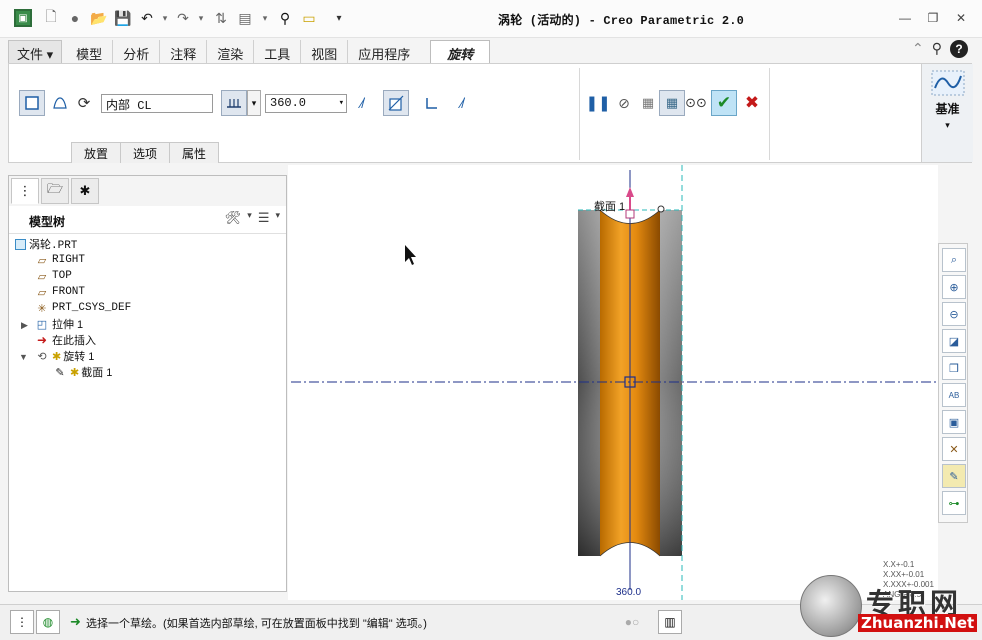 This screenshot has width=982, height=640. What do you see at coordinates (648, 103) in the screenshot?
I see `attached-preview-icon: ▦` at bounding box center [648, 103].